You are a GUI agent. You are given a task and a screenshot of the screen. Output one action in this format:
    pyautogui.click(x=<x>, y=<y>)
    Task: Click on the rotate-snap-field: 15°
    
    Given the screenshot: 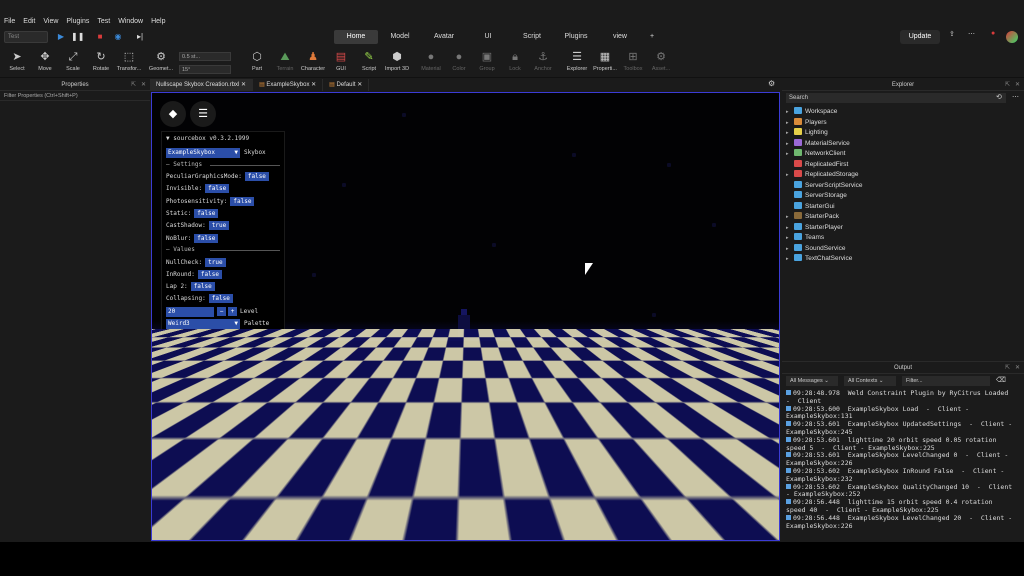 What is the action you would take?
    pyautogui.click(x=205, y=69)
    